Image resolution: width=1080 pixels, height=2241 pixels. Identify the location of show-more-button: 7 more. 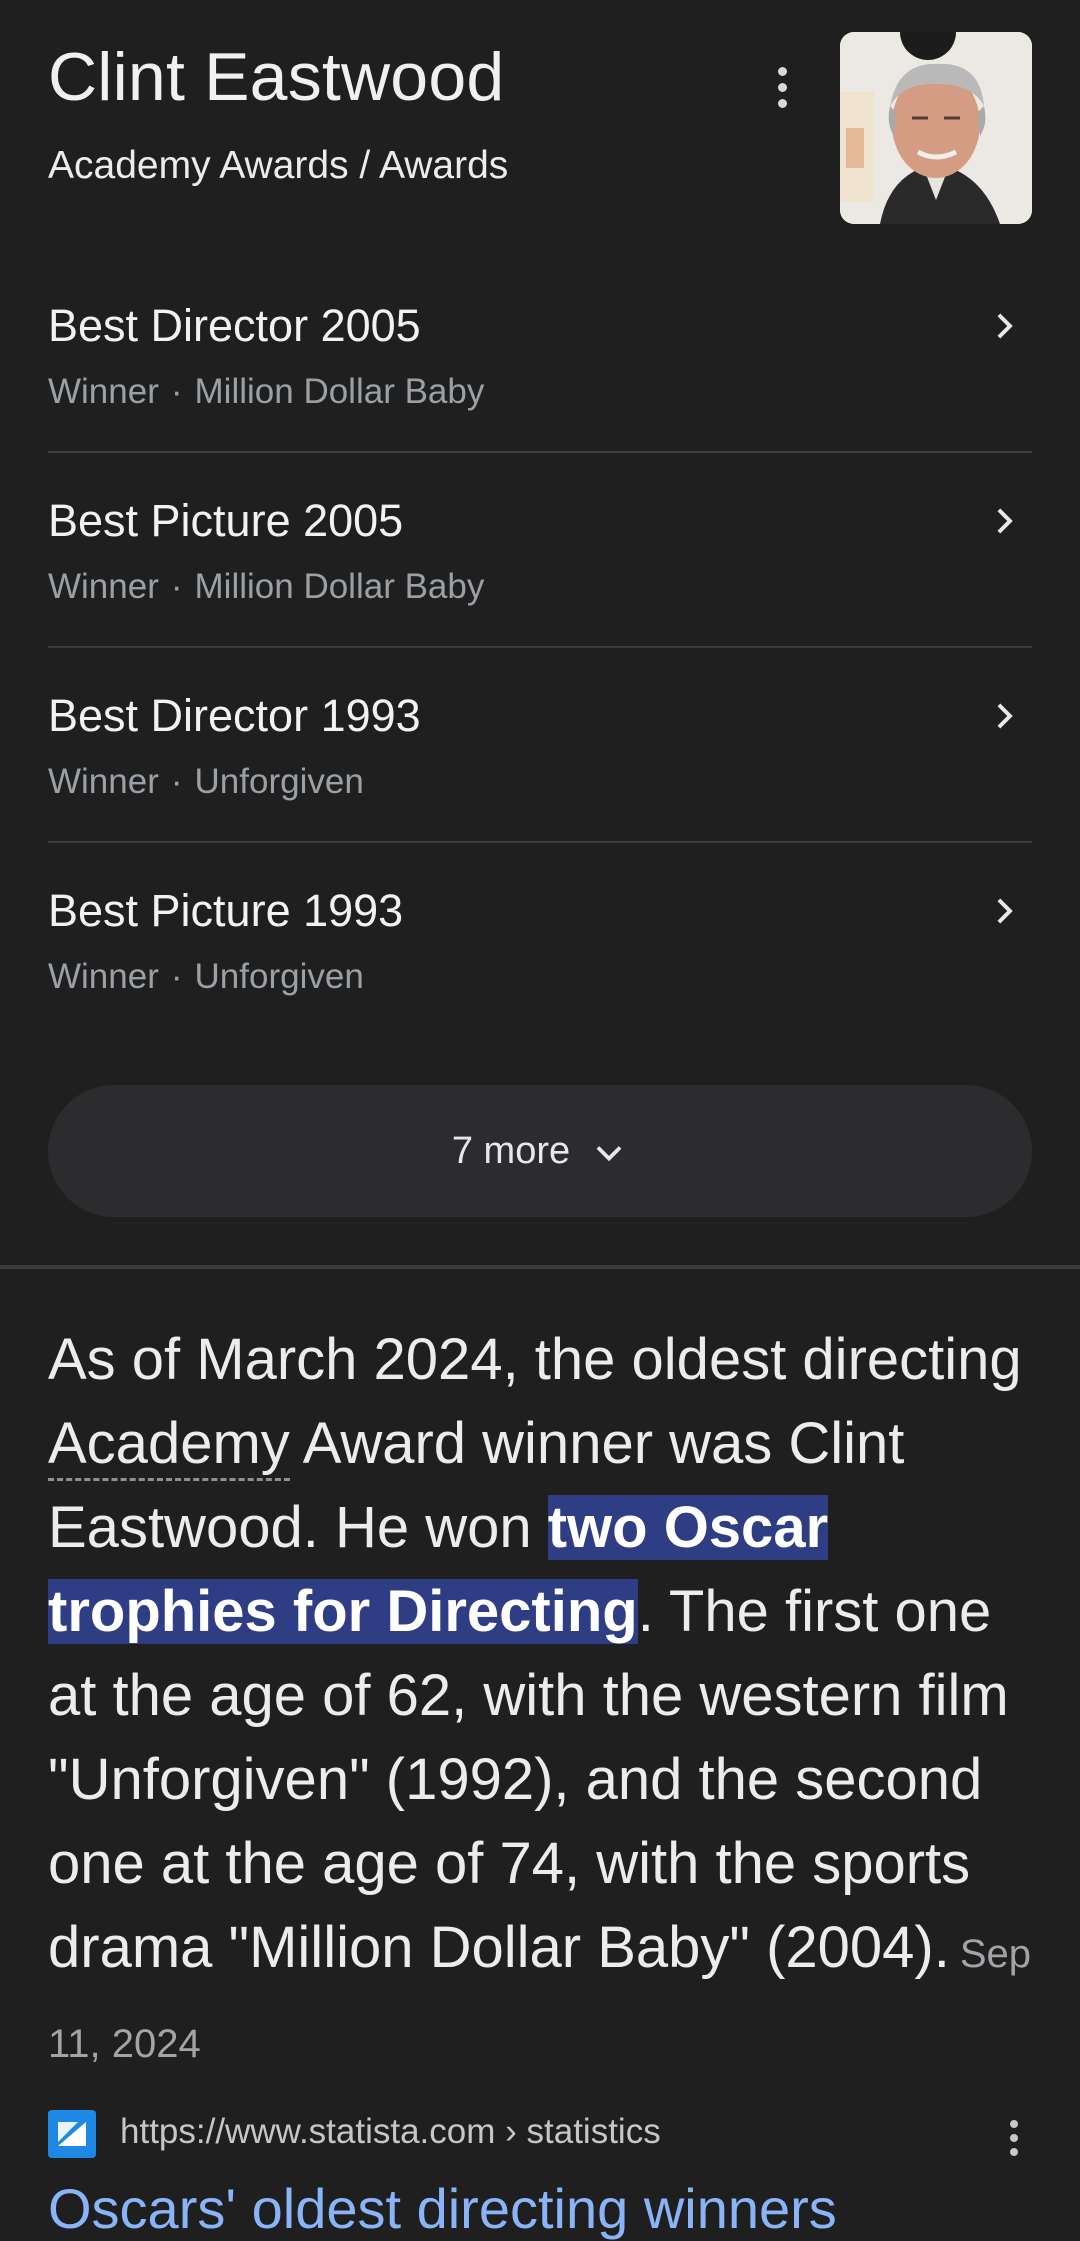
(540, 1151).